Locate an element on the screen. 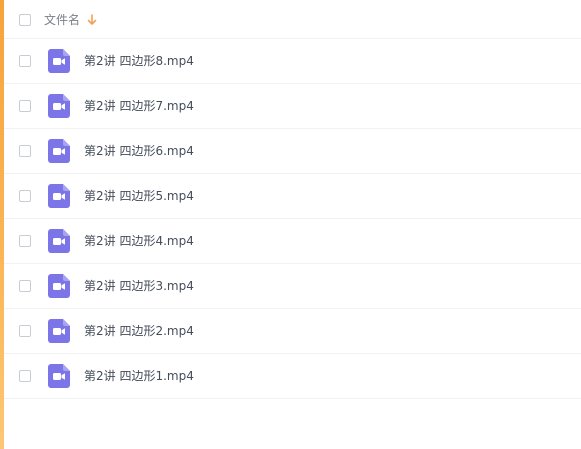 The image size is (581, 449). file-name: 第2讲 四边形1.mp4 is located at coordinates (139, 376).